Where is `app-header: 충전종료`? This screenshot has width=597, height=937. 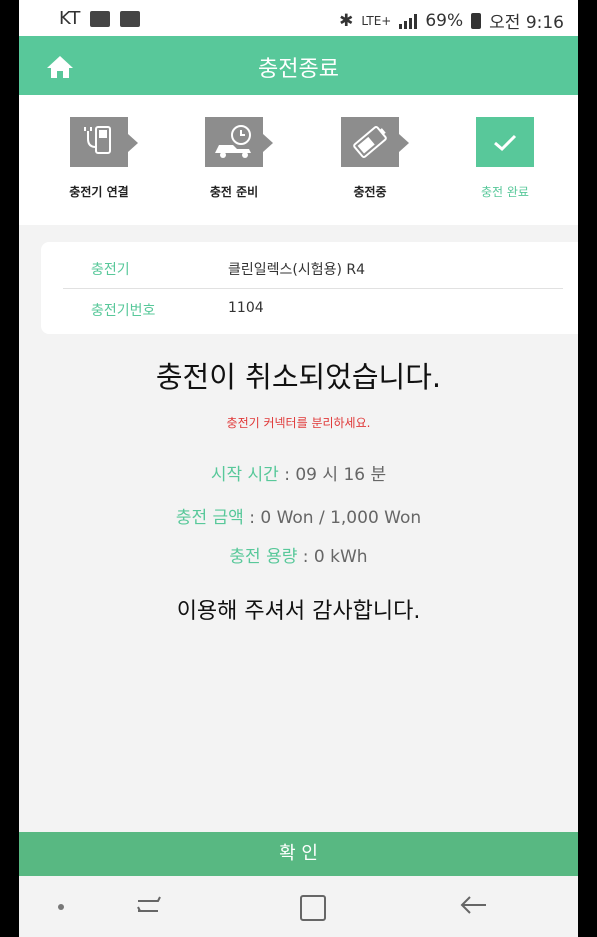 app-header: 충전종료 is located at coordinates (298, 65).